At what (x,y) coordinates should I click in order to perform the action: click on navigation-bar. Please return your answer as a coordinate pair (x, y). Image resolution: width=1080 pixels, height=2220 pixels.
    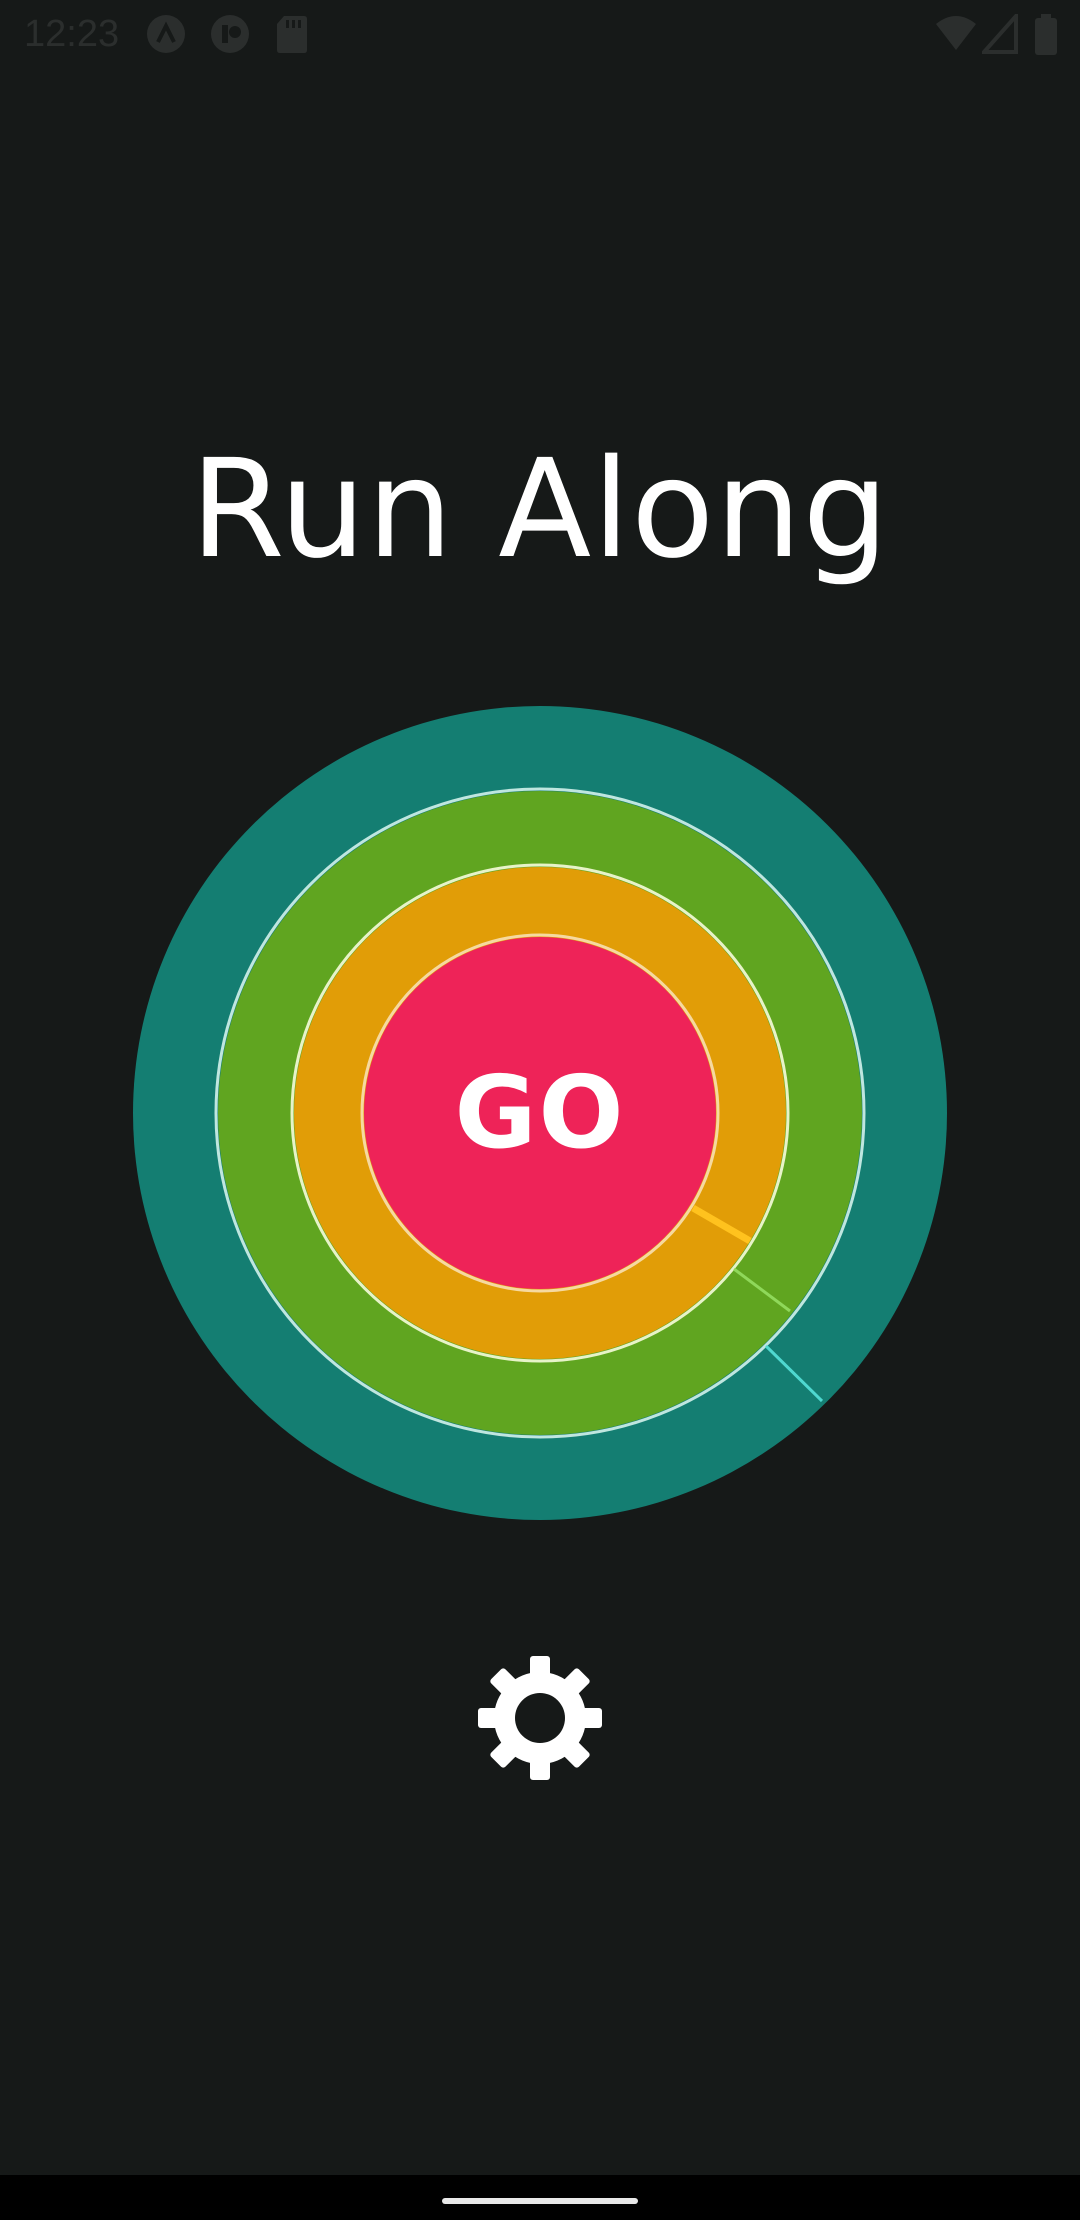
    Looking at the image, I should click on (540, 2197).